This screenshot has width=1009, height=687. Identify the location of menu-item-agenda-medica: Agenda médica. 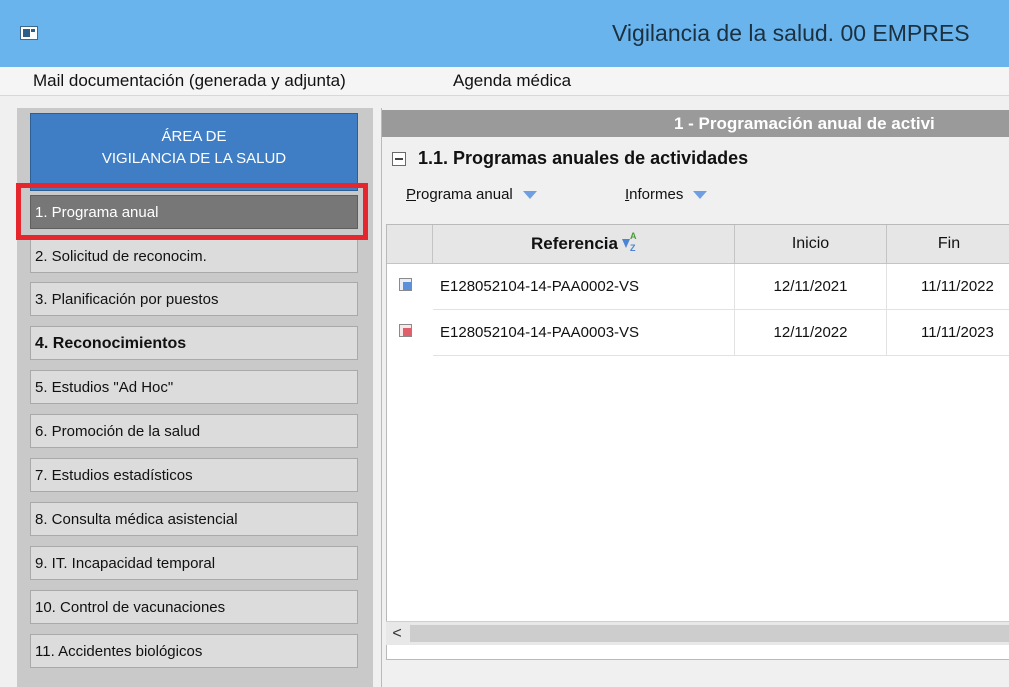
(512, 81).